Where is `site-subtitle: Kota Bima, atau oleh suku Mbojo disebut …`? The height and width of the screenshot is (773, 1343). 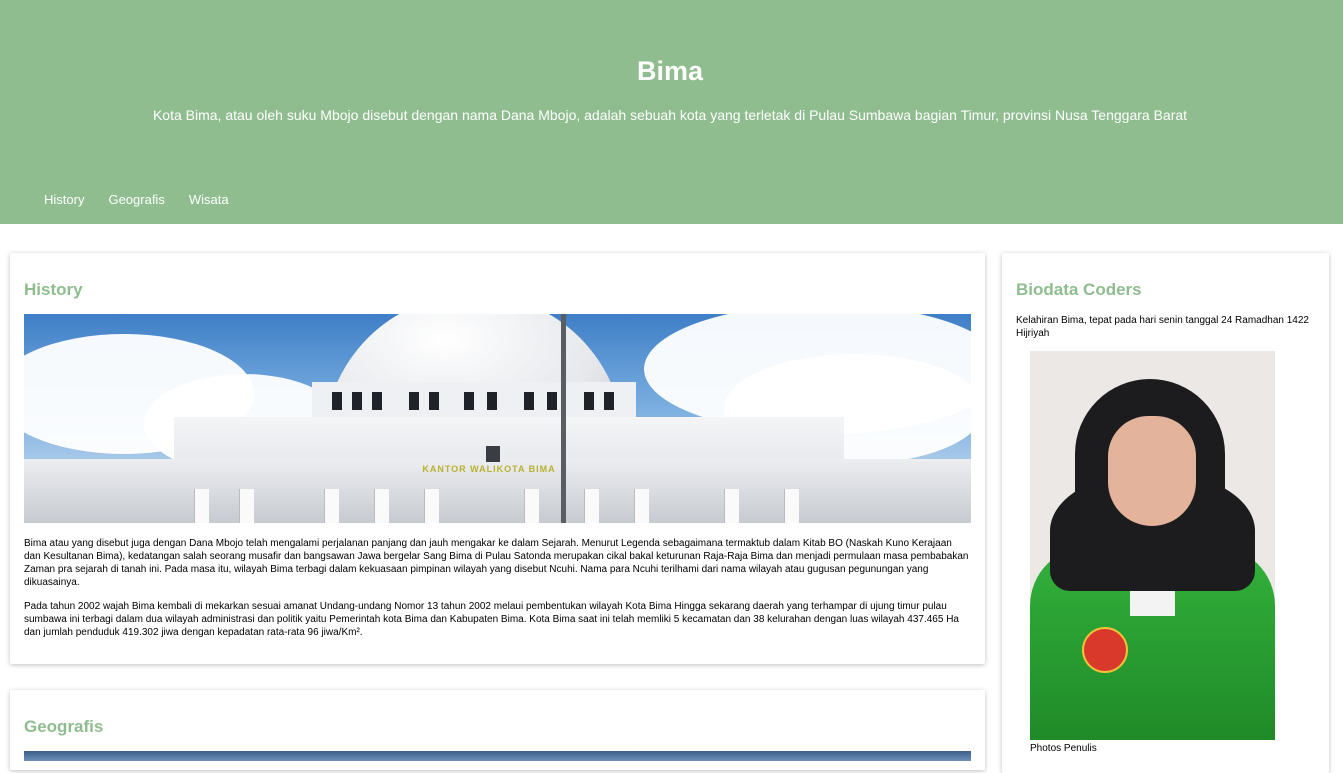 site-subtitle: Kota Bima, atau oleh suku Mbojo disebut … is located at coordinates (670, 115).